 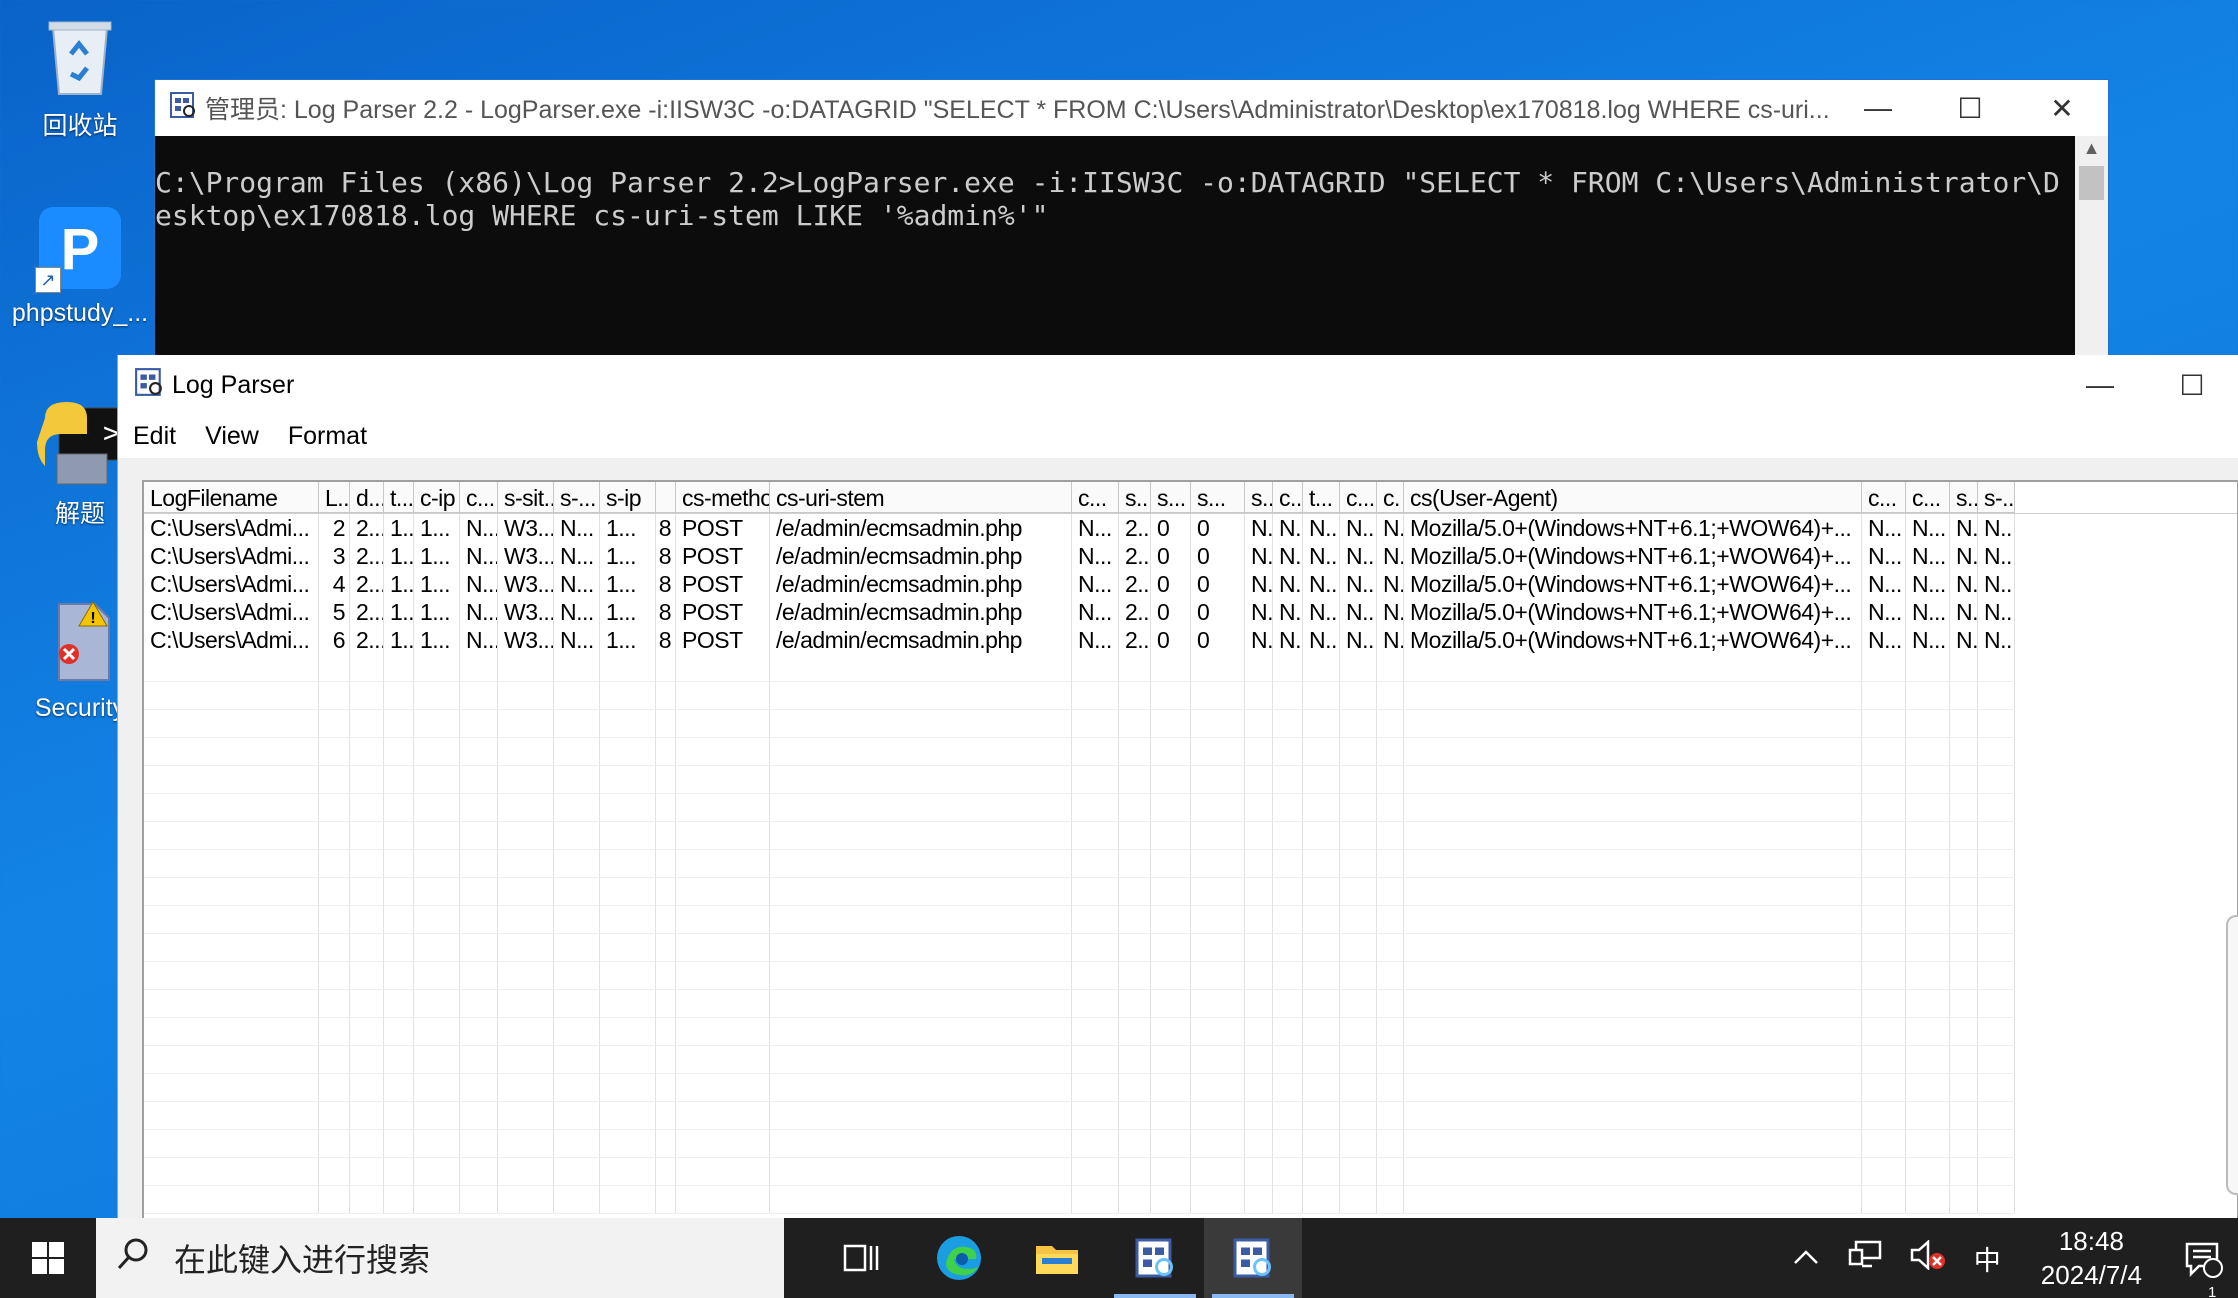 I want to click on column-header: s-ip, so click(x=628, y=497).